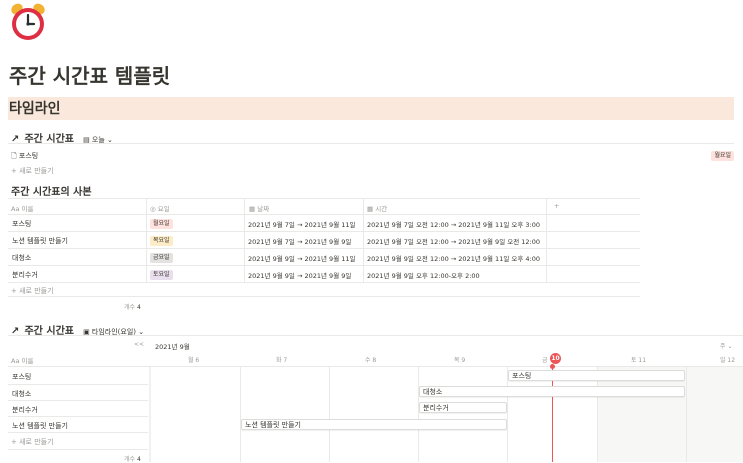  What do you see at coordinates (302, 259) in the screenshot?
I see `row-date: 2021년 9월 9일 → 2021년 9월 11일` at bounding box center [302, 259].